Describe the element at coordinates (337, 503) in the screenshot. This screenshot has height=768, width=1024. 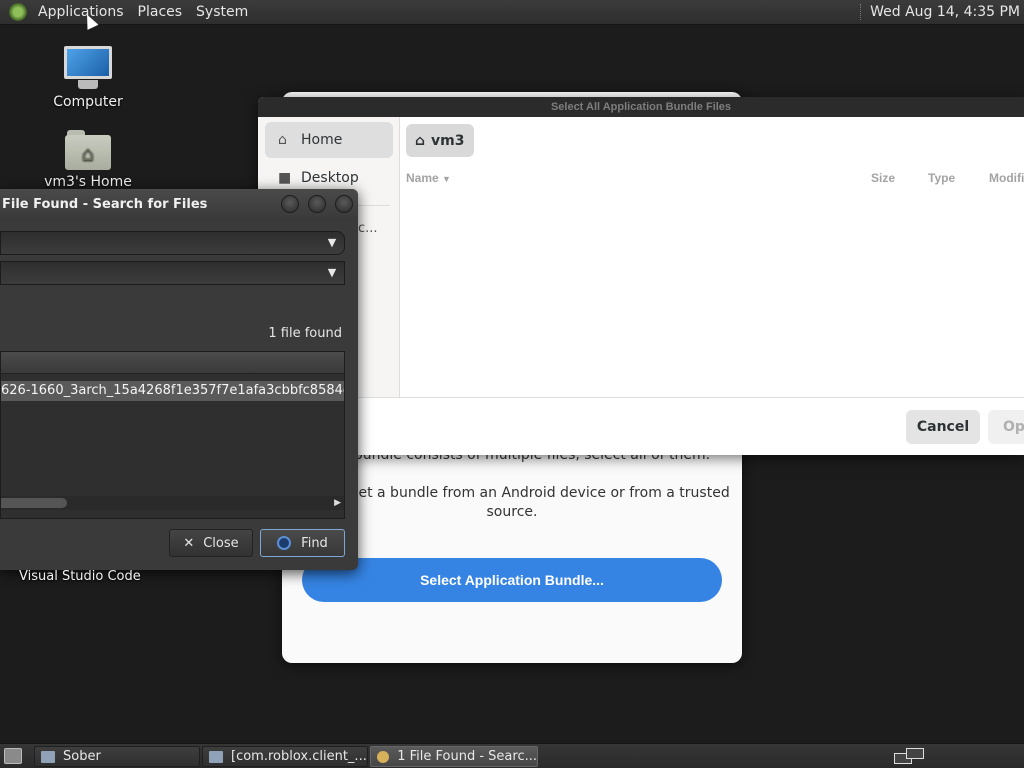
I see `chevron-right-icon: ▶` at that location.